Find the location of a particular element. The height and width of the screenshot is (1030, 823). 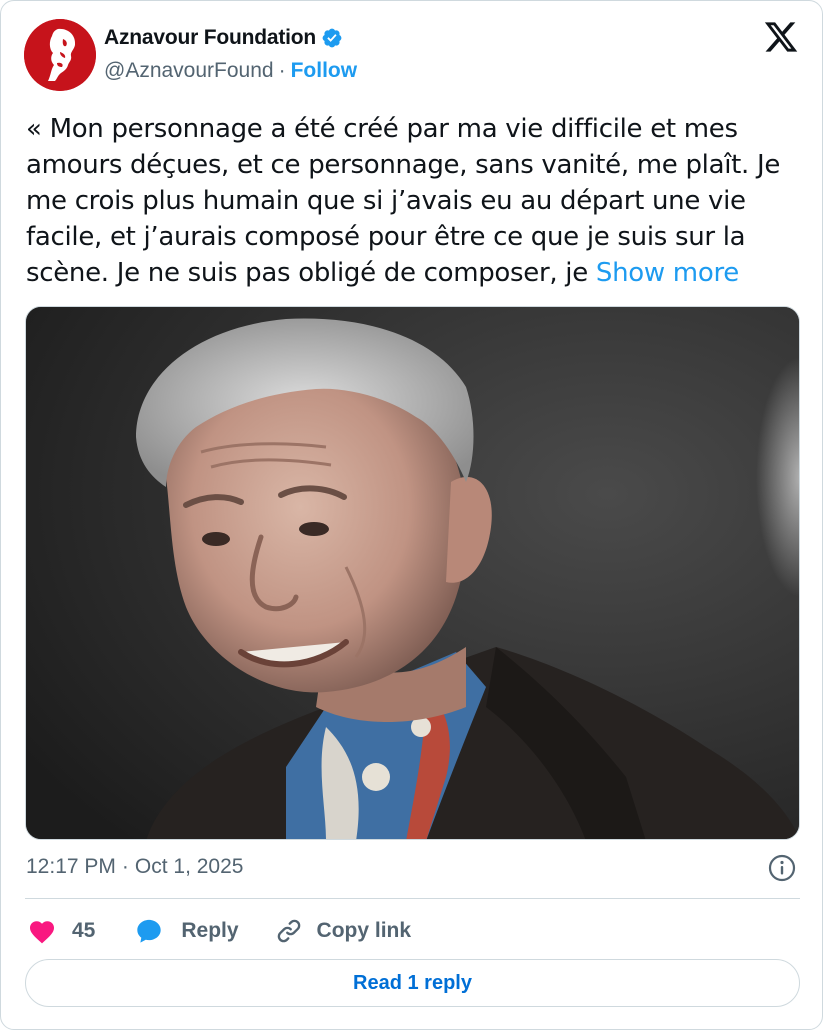

link-icon is located at coordinates (288, 931).